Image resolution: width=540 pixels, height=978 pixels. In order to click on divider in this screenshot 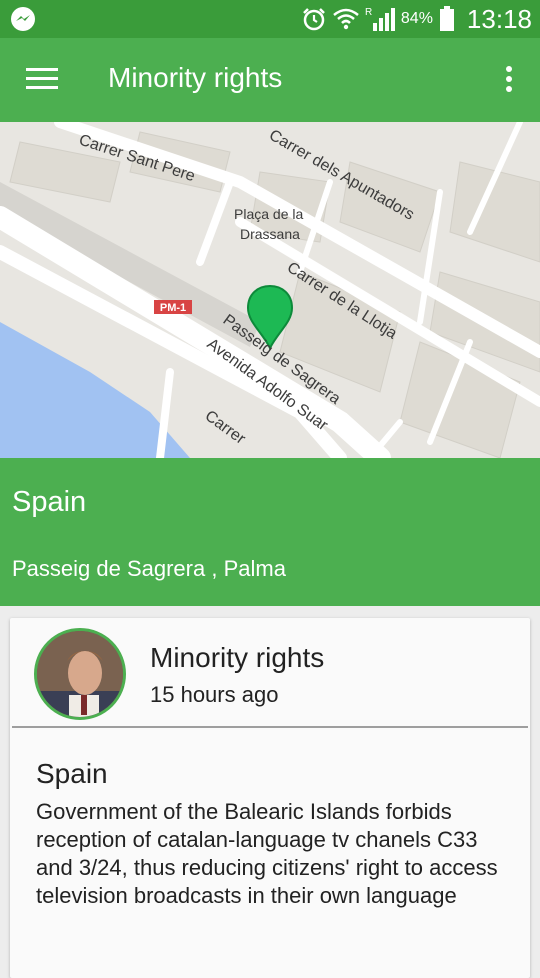, I will do `click(270, 727)`.